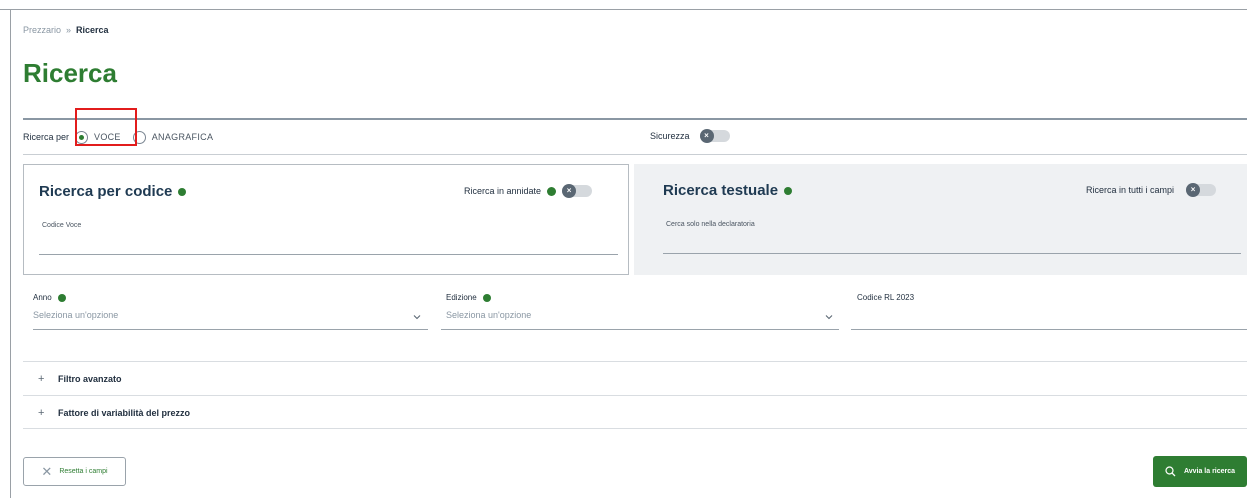 The width and height of the screenshot is (1247, 498). Describe the element at coordinates (46, 137) in the screenshot. I see `search-mode-label: Ricerca per` at that location.